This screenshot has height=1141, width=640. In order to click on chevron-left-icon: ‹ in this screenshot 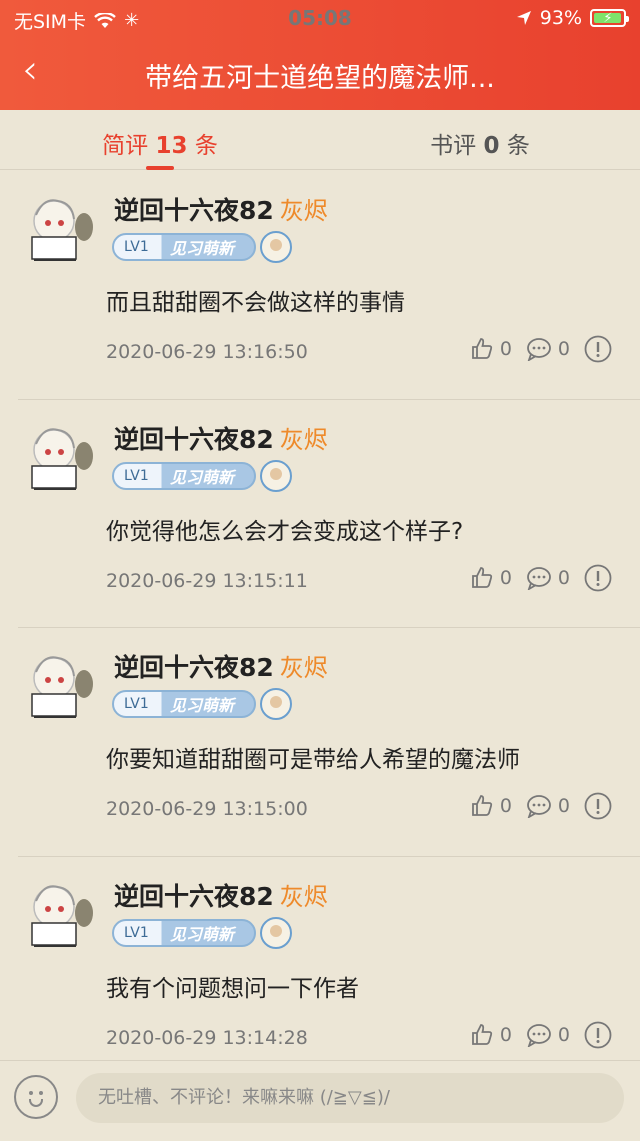, I will do `click(30, 70)`.